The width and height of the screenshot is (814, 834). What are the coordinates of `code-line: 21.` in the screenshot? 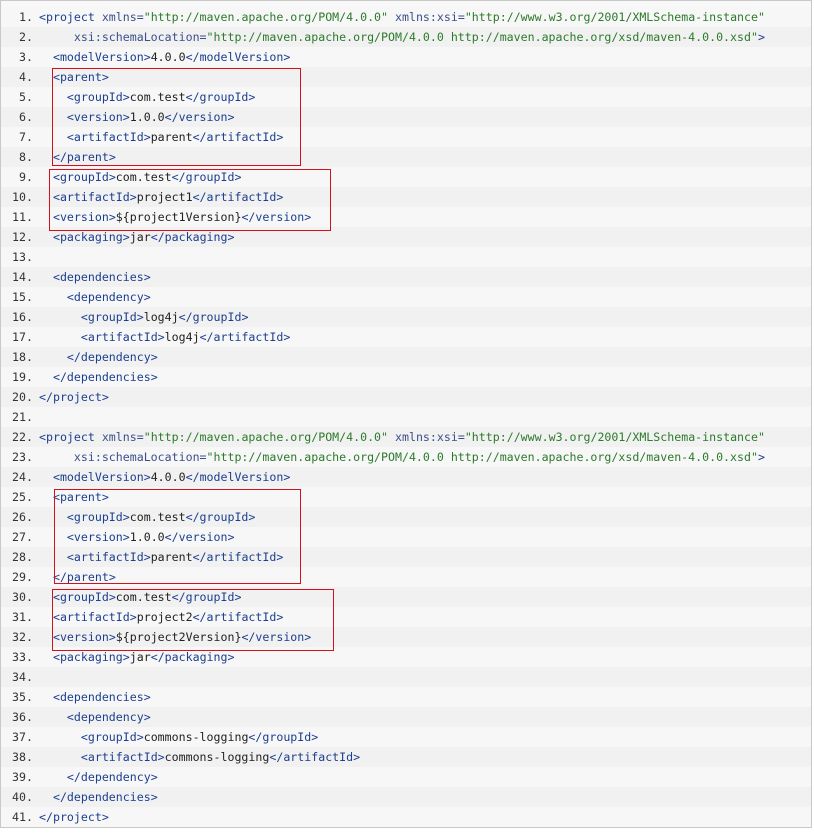 It's located at (406, 417).